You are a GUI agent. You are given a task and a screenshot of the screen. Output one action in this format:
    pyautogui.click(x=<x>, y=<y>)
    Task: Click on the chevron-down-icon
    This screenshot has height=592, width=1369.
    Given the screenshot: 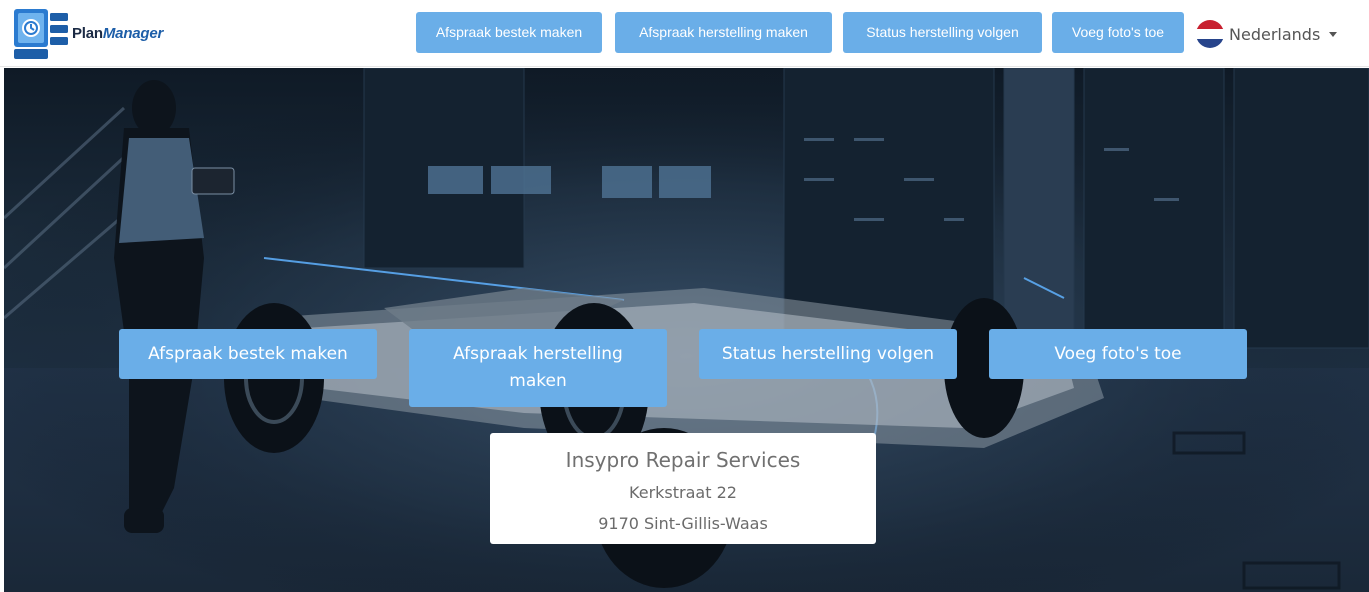 What is the action you would take?
    pyautogui.click(x=1333, y=34)
    